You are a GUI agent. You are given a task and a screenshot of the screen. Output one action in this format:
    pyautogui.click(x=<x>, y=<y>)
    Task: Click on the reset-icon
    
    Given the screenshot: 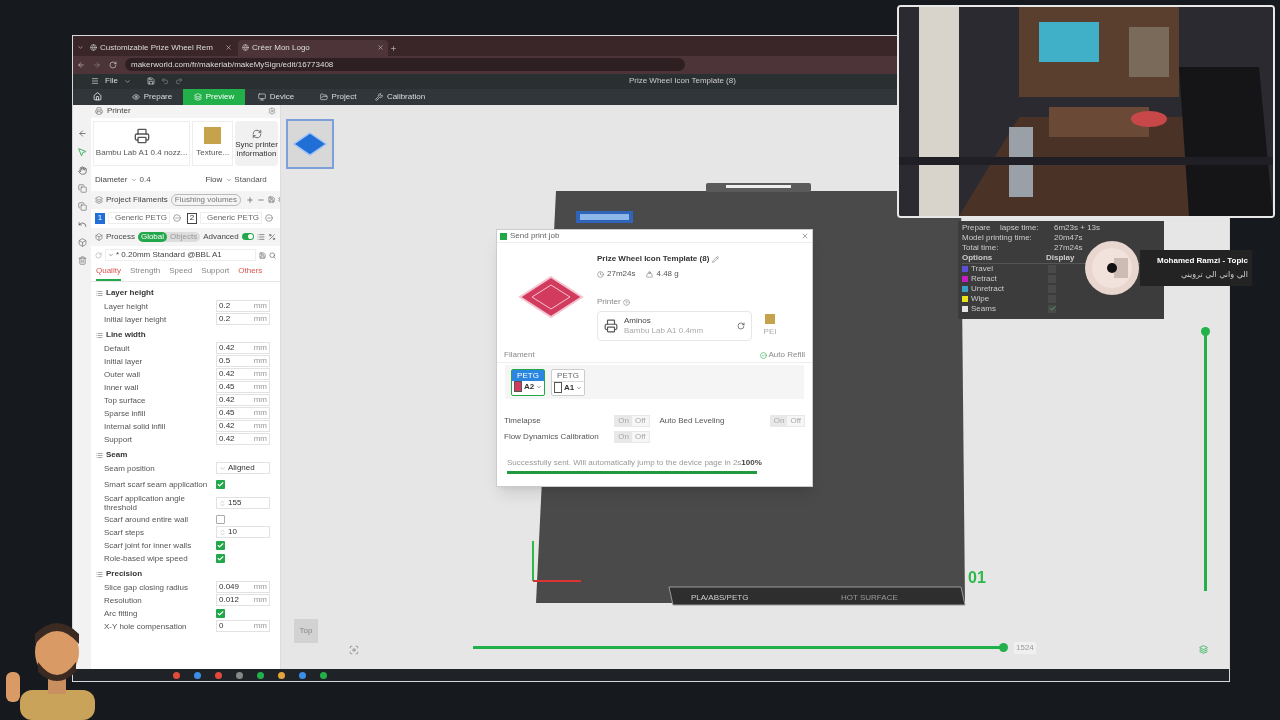 What is the action you would take?
    pyautogui.click(x=98, y=255)
    